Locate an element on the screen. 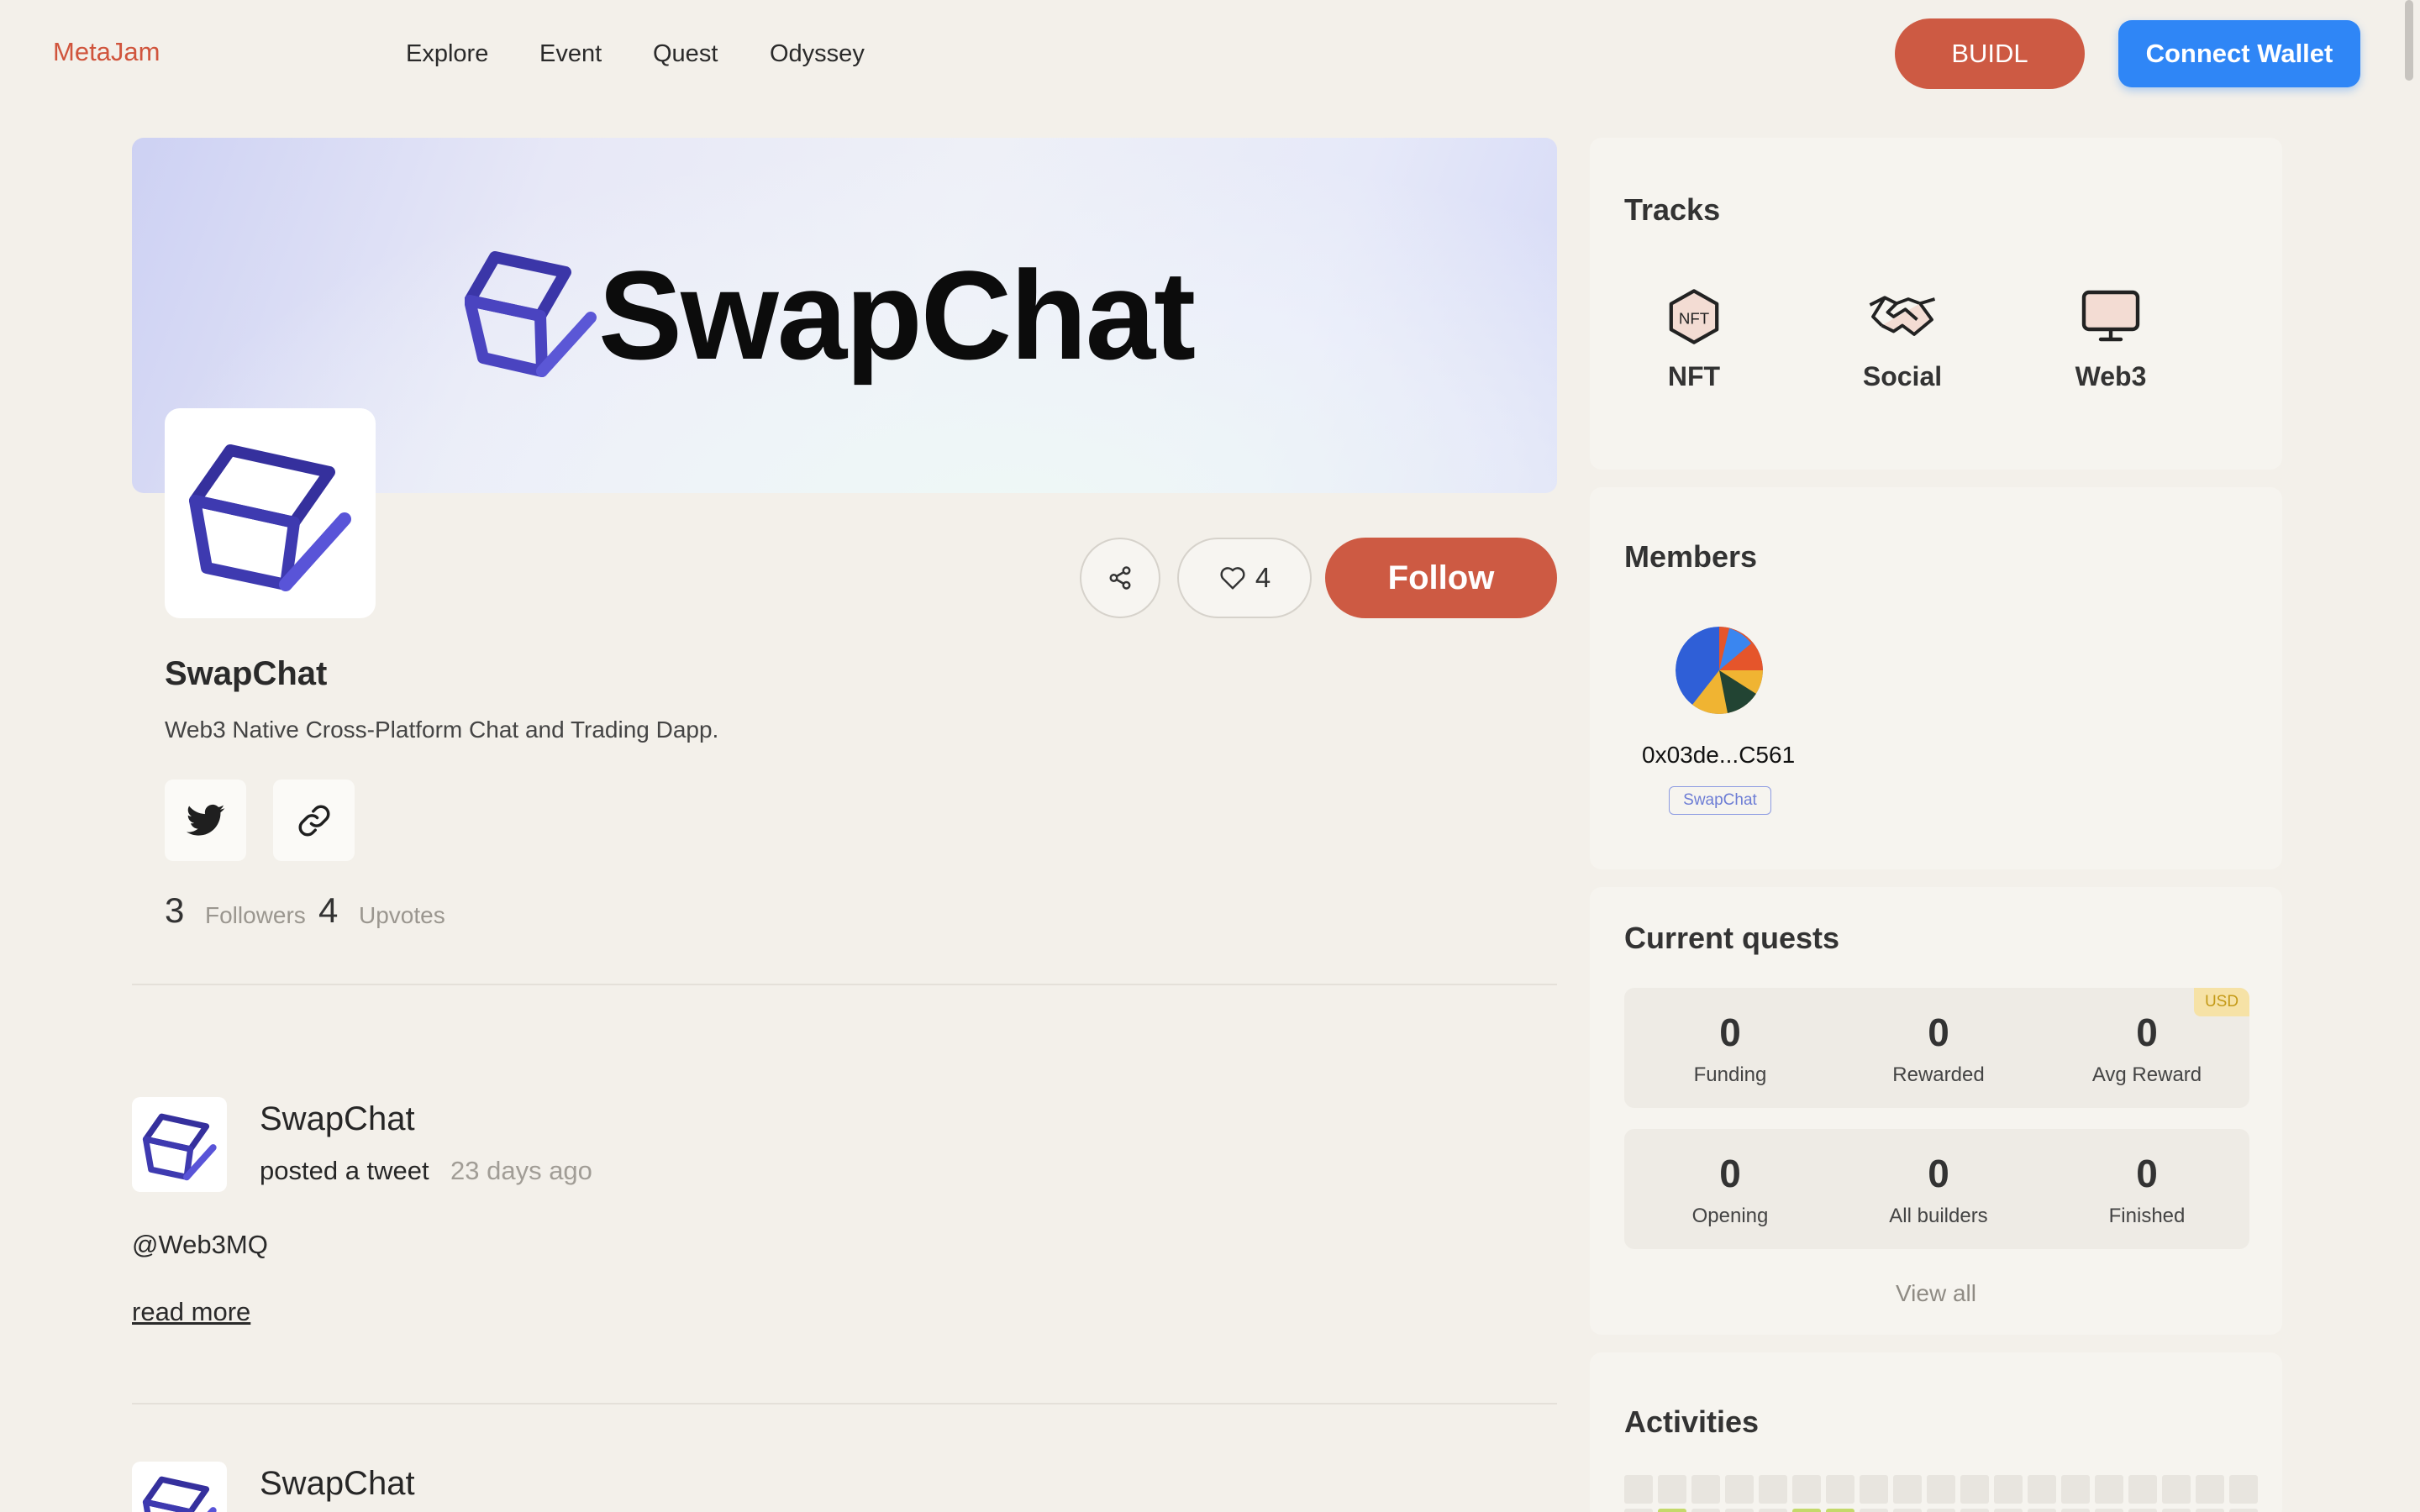  upvotes-label: Upvotes is located at coordinates (402, 915).